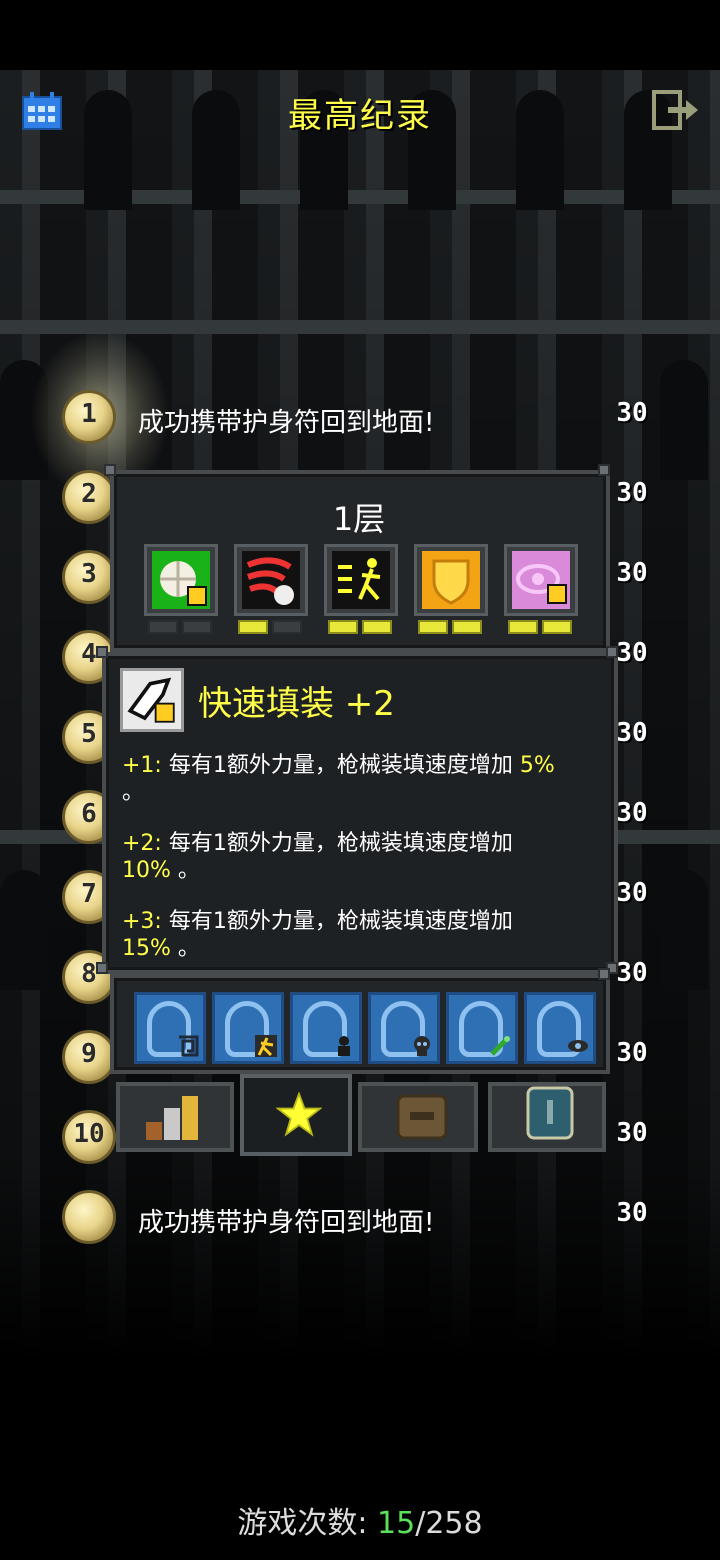 This screenshot has width=720, height=1560. Describe the element at coordinates (89, 1057) in the screenshot. I see `rank-medal: 9` at that location.